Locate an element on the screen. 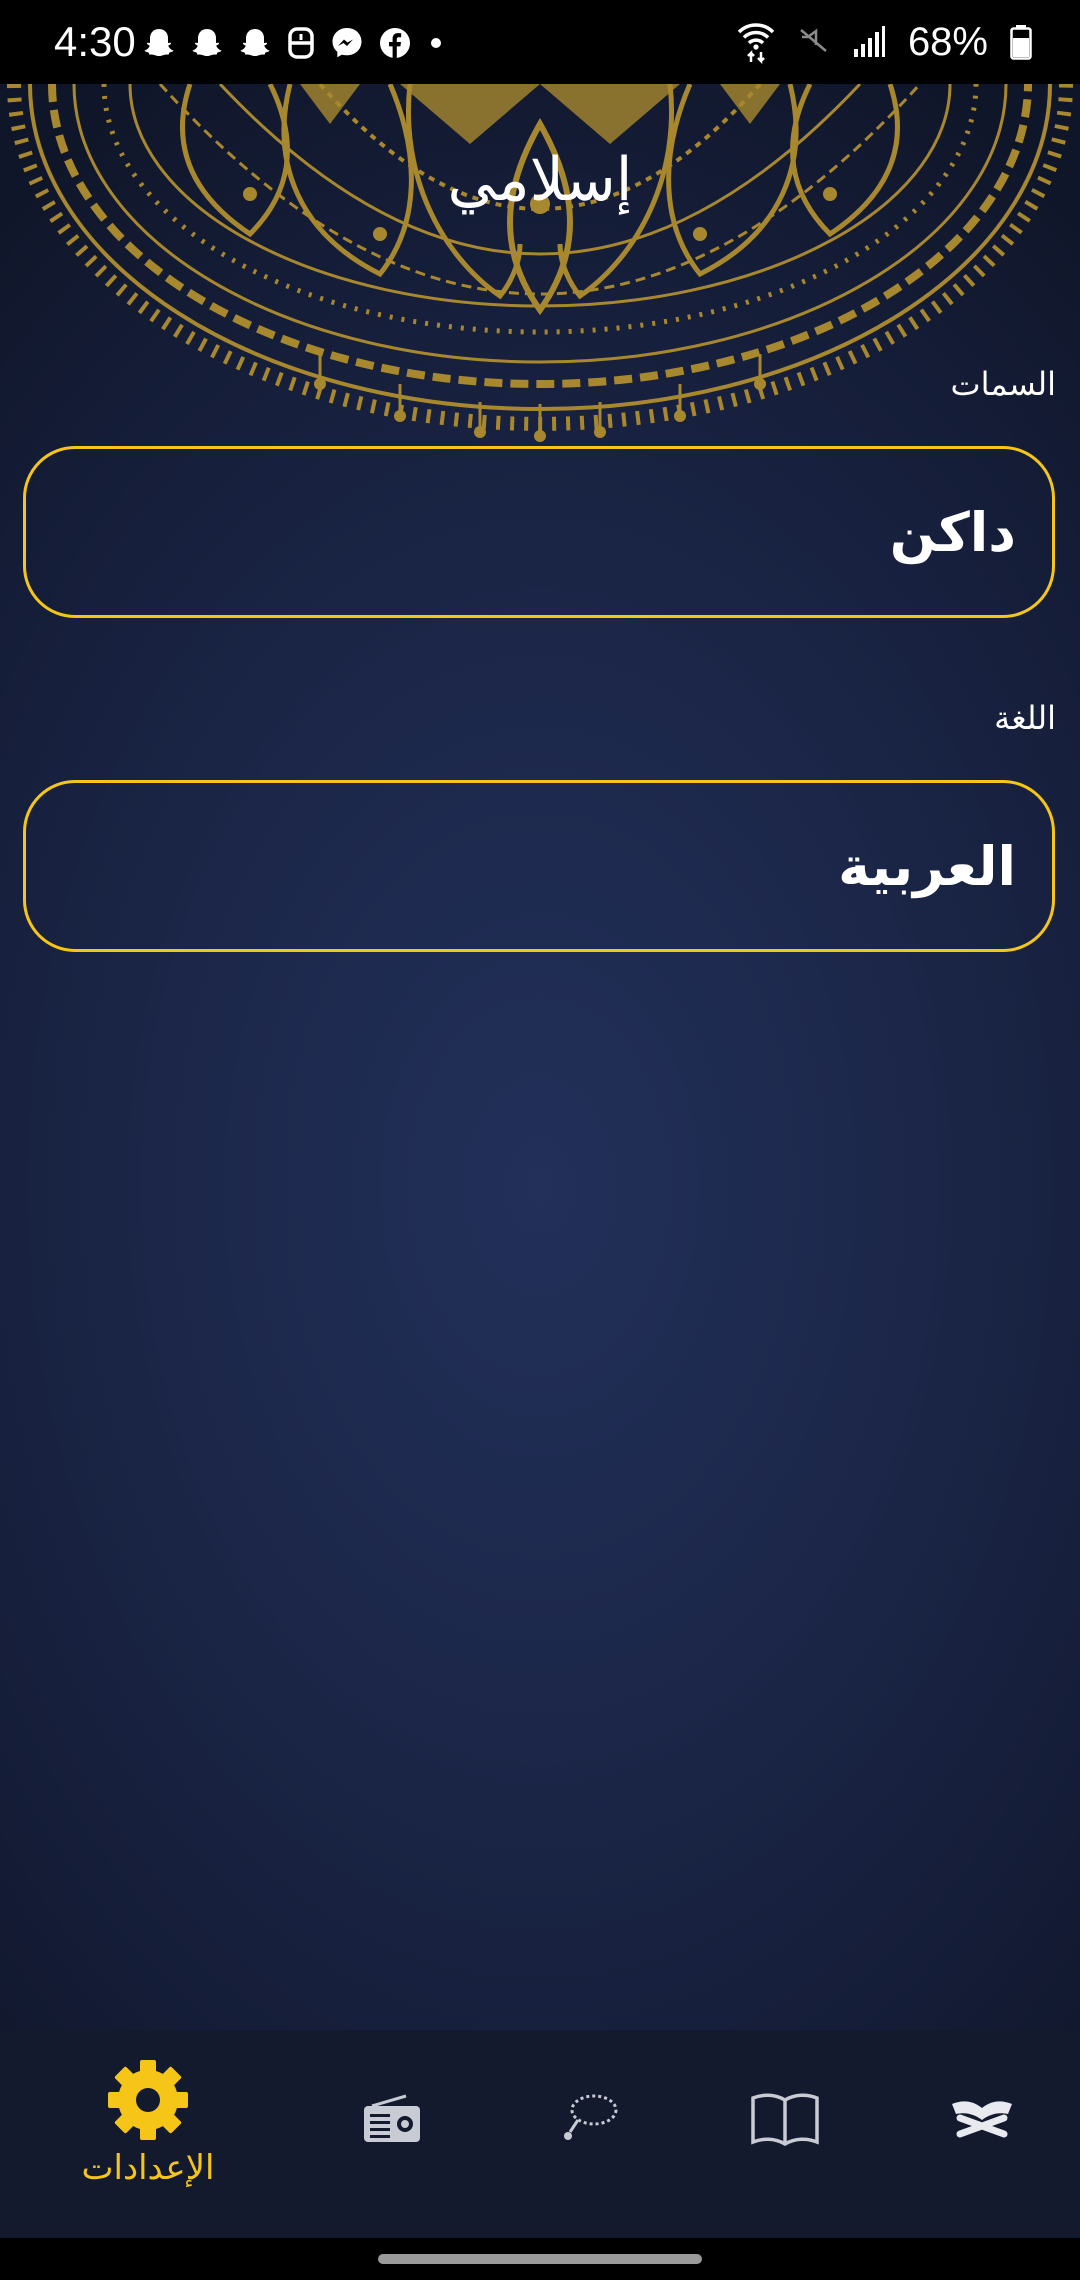 The width and height of the screenshot is (1080, 2280). mute-icon is located at coordinates (813, 40).